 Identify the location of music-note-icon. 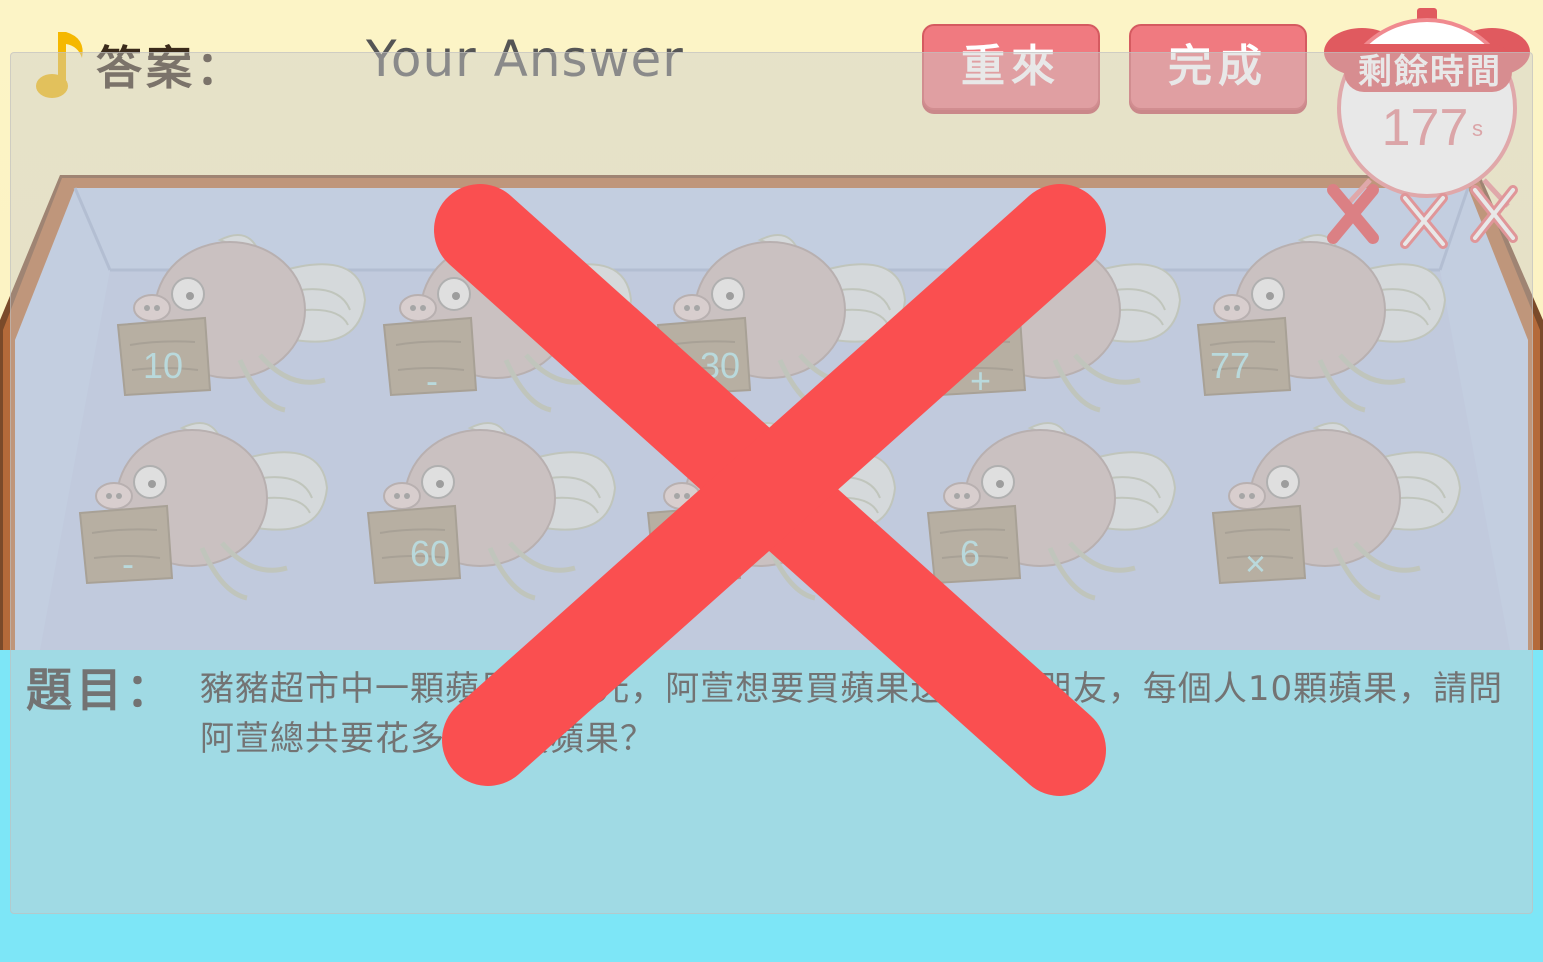
(59, 65).